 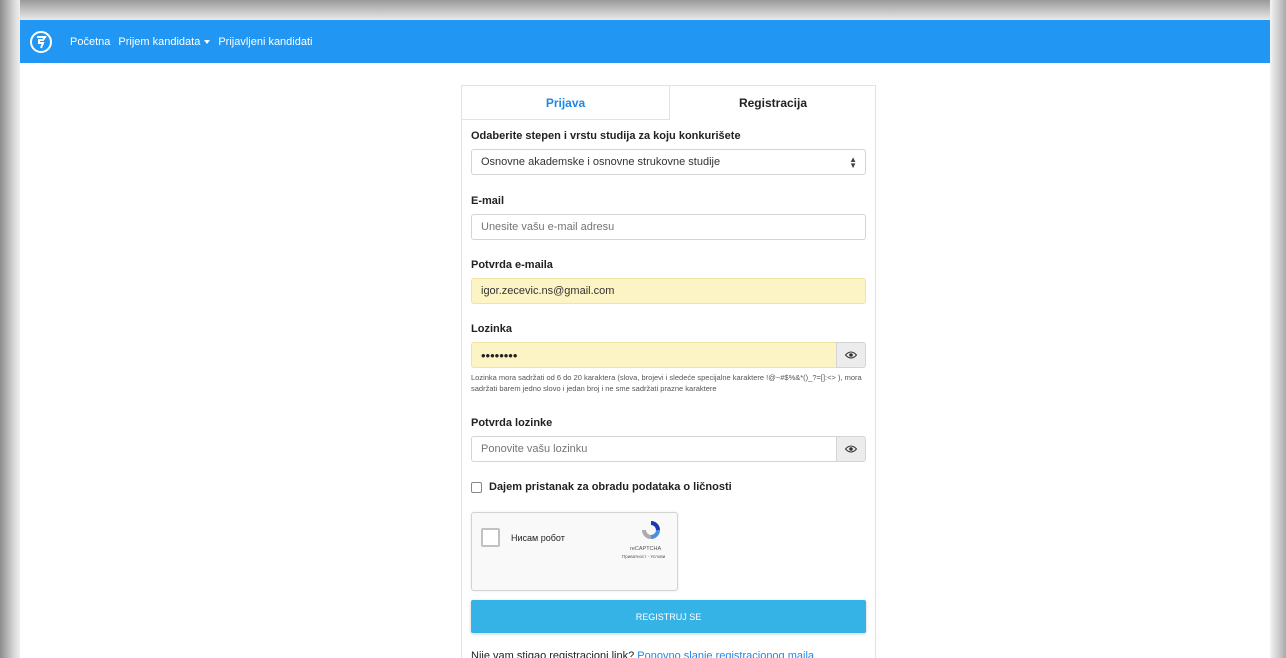 I want to click on email-confirm-input: igor.zecevic.ns@gmail.com, so click(x=668, y=291).